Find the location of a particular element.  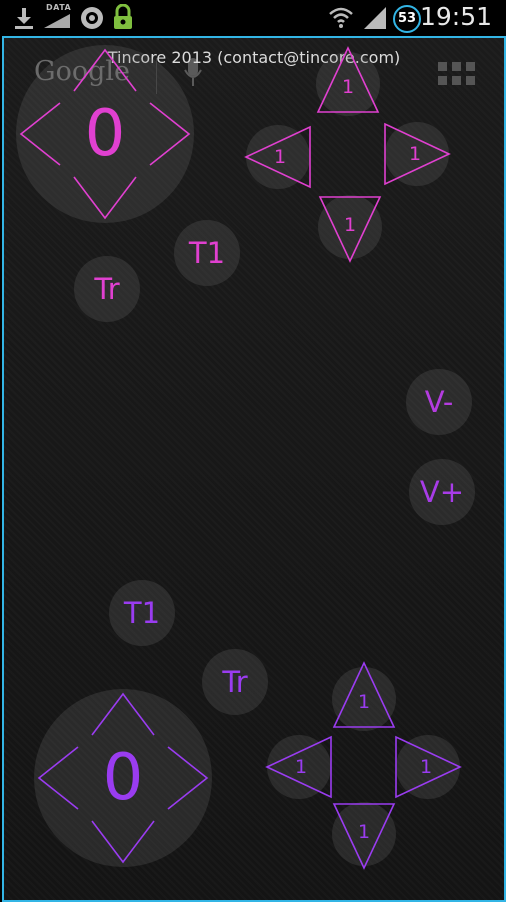

player1-dpad-left: 1 is located at coordinates (277, 157).